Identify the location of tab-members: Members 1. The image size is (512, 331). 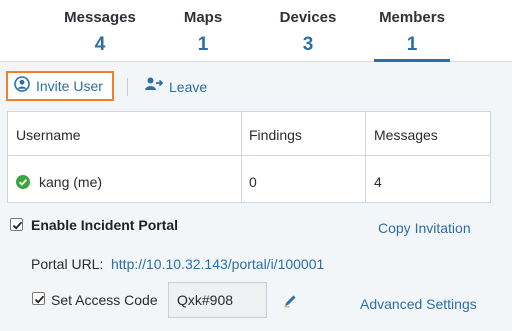
(412, 31).